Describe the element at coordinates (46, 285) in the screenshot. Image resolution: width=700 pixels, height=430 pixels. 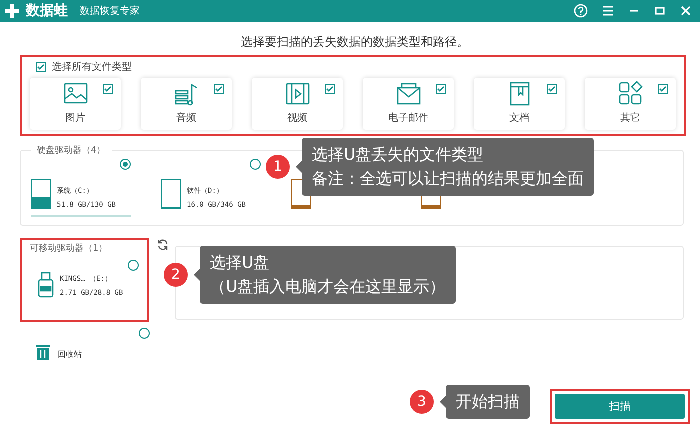
I see `usb-drive-icon` at that location.